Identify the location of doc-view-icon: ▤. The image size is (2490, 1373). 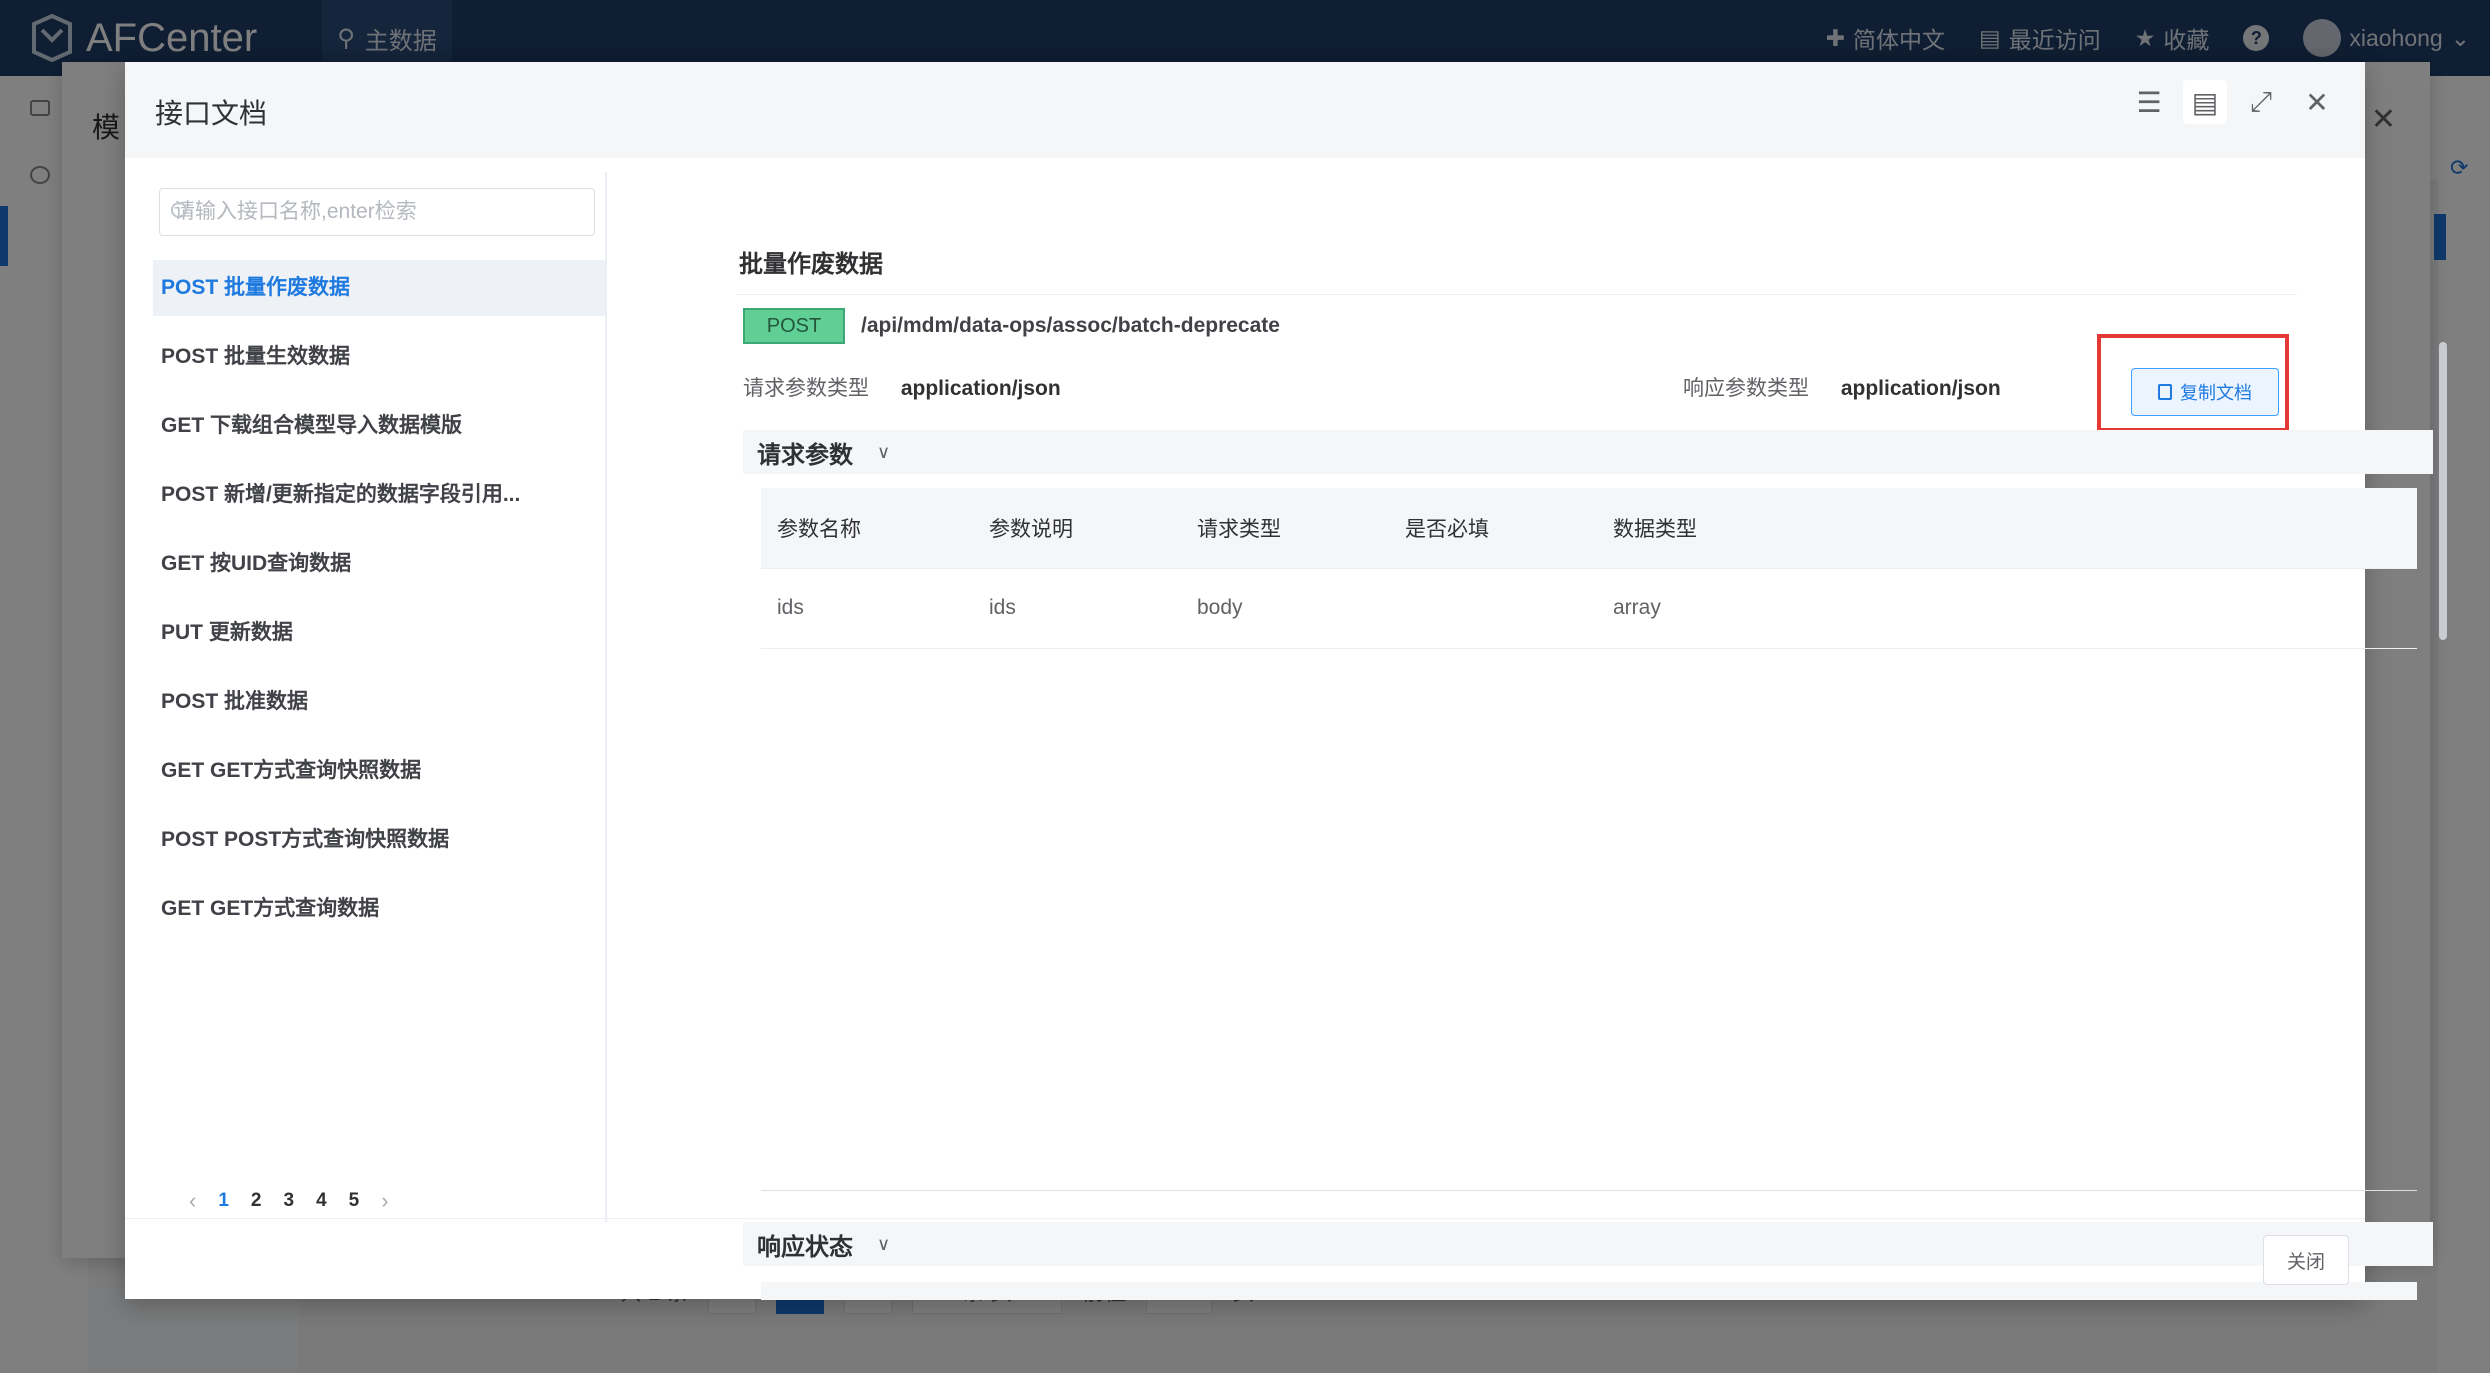
(2205, 102).